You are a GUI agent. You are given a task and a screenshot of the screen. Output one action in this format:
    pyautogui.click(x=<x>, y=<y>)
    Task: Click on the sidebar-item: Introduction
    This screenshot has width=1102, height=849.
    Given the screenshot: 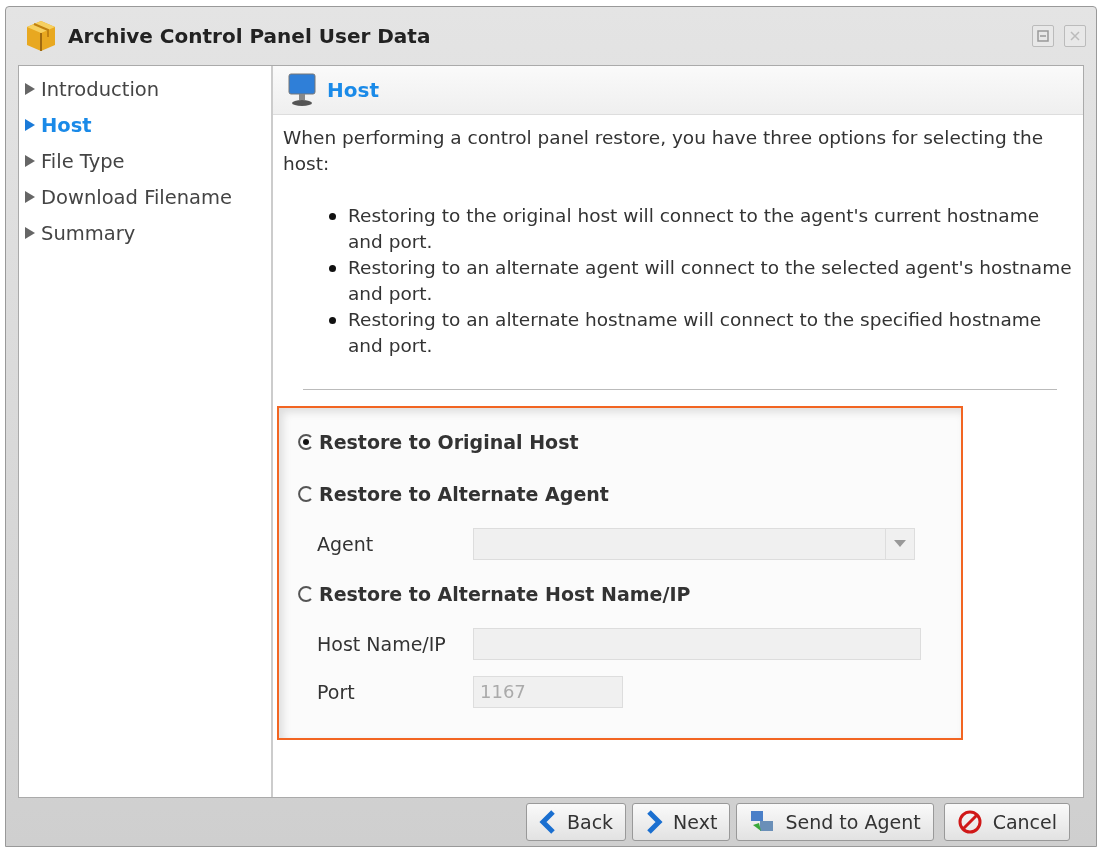 What is the action you would take?
    pyautogui.click(x=147, y=89)
    